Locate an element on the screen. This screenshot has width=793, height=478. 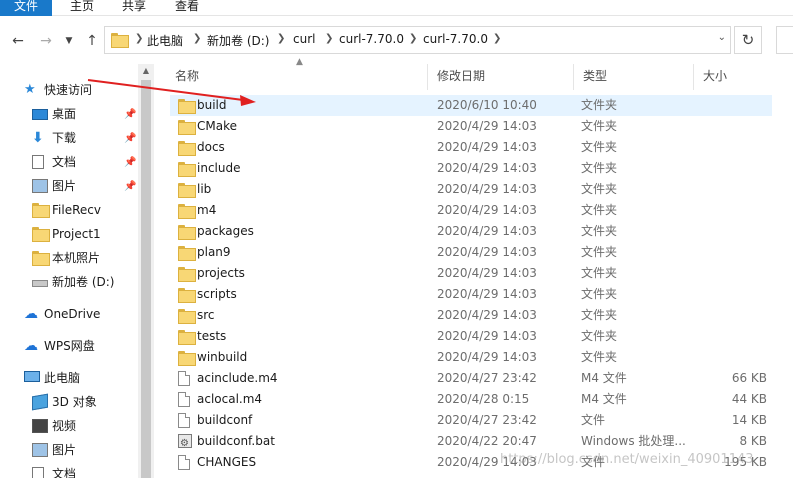
column-header-date: 修改日期 is located at coordinates (501, 77).